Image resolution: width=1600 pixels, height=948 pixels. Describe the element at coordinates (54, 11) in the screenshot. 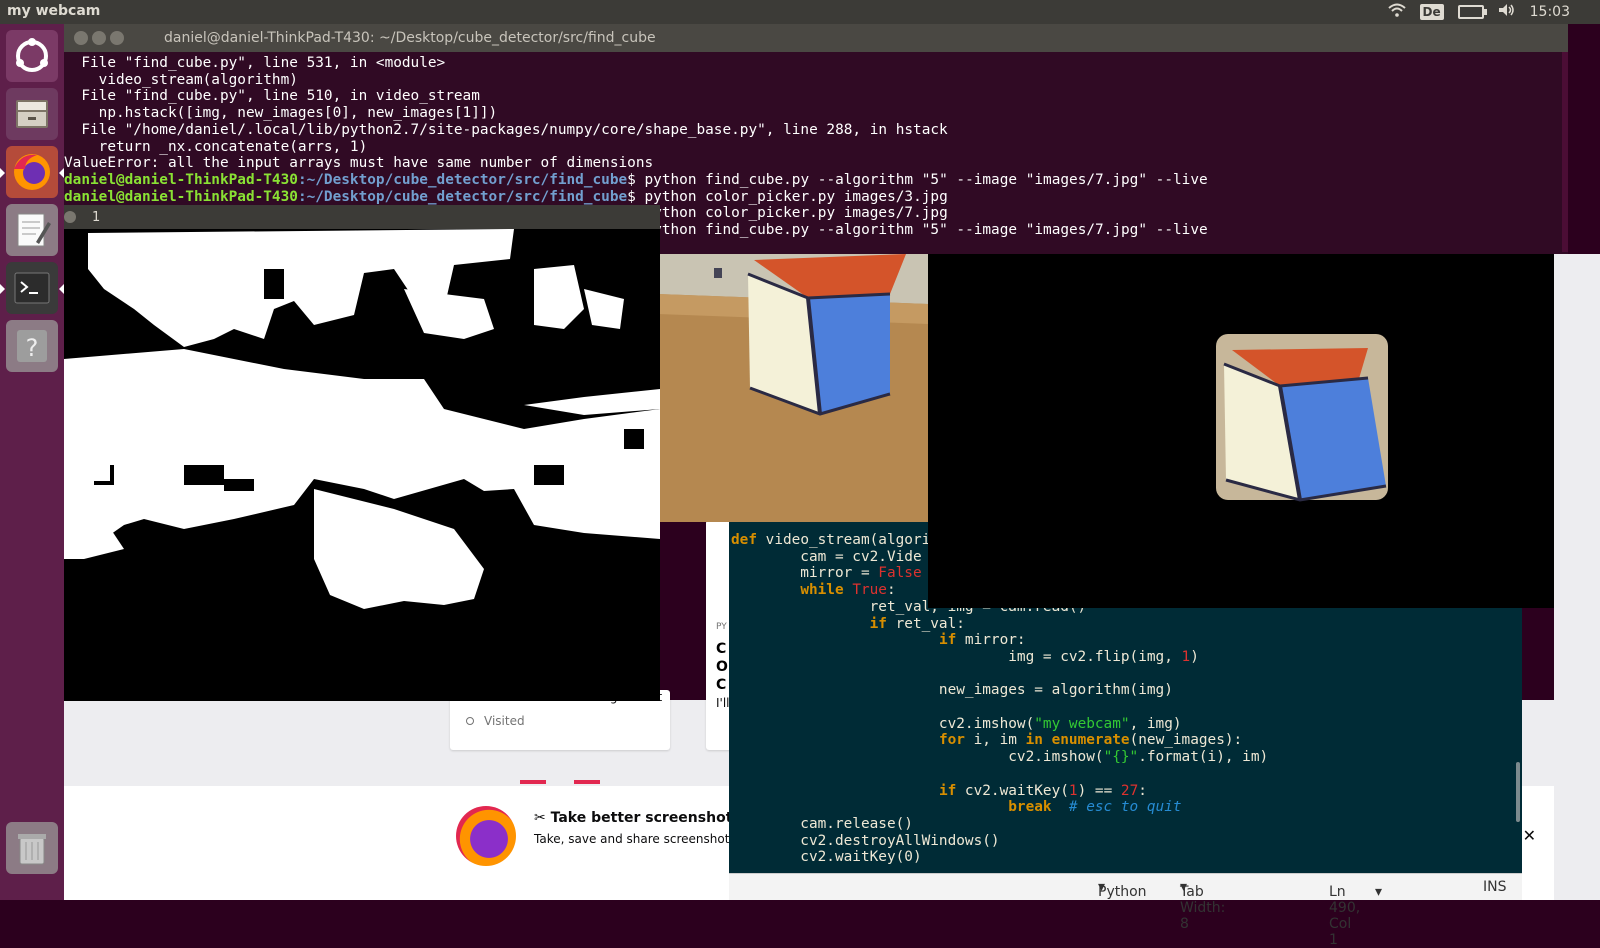

I see `active-window-title: my webcam` at that location.